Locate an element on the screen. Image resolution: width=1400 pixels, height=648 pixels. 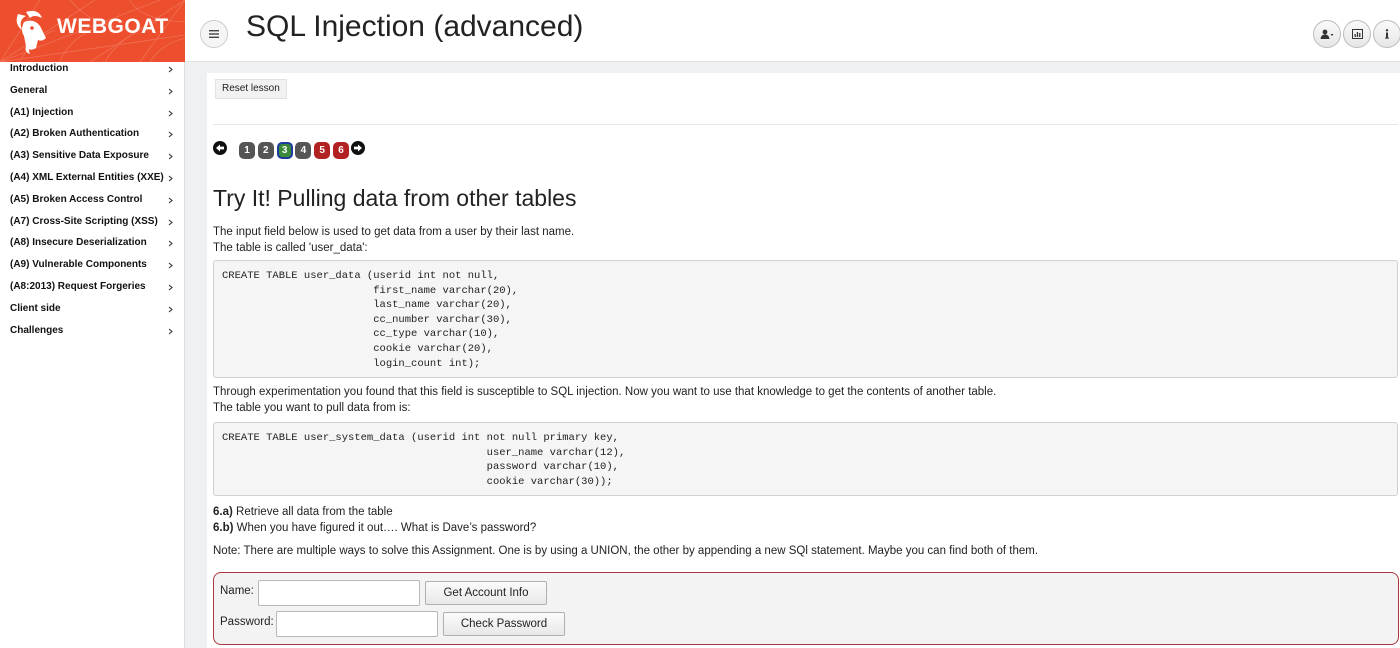
hamburger-icon is located at coordinates (214, 34).